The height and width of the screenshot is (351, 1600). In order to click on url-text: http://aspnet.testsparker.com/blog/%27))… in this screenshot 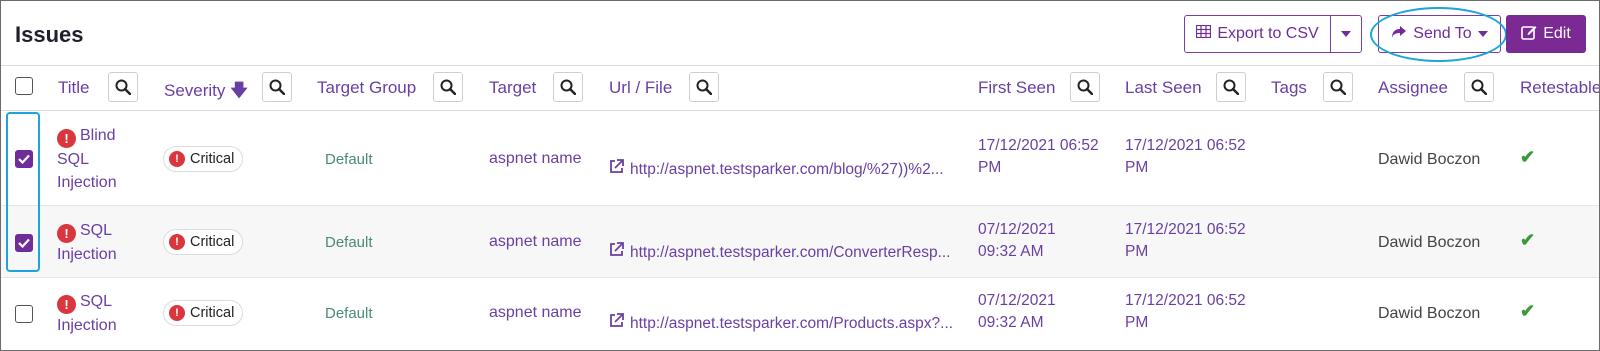, I will do `click(787, 169)`.